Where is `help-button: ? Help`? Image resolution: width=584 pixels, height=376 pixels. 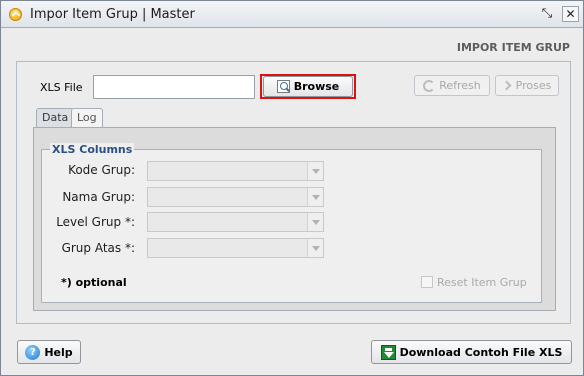
help-button: ? Help is located at coordinates (49, 352).